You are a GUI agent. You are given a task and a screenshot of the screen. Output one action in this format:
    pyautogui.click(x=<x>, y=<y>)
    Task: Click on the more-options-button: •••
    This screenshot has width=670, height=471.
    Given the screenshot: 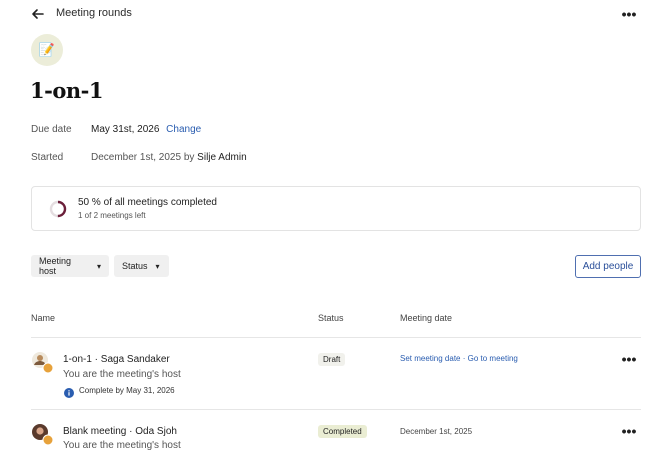 What is the action you would take?
    pyautogui.click(x=629, y=14)
    